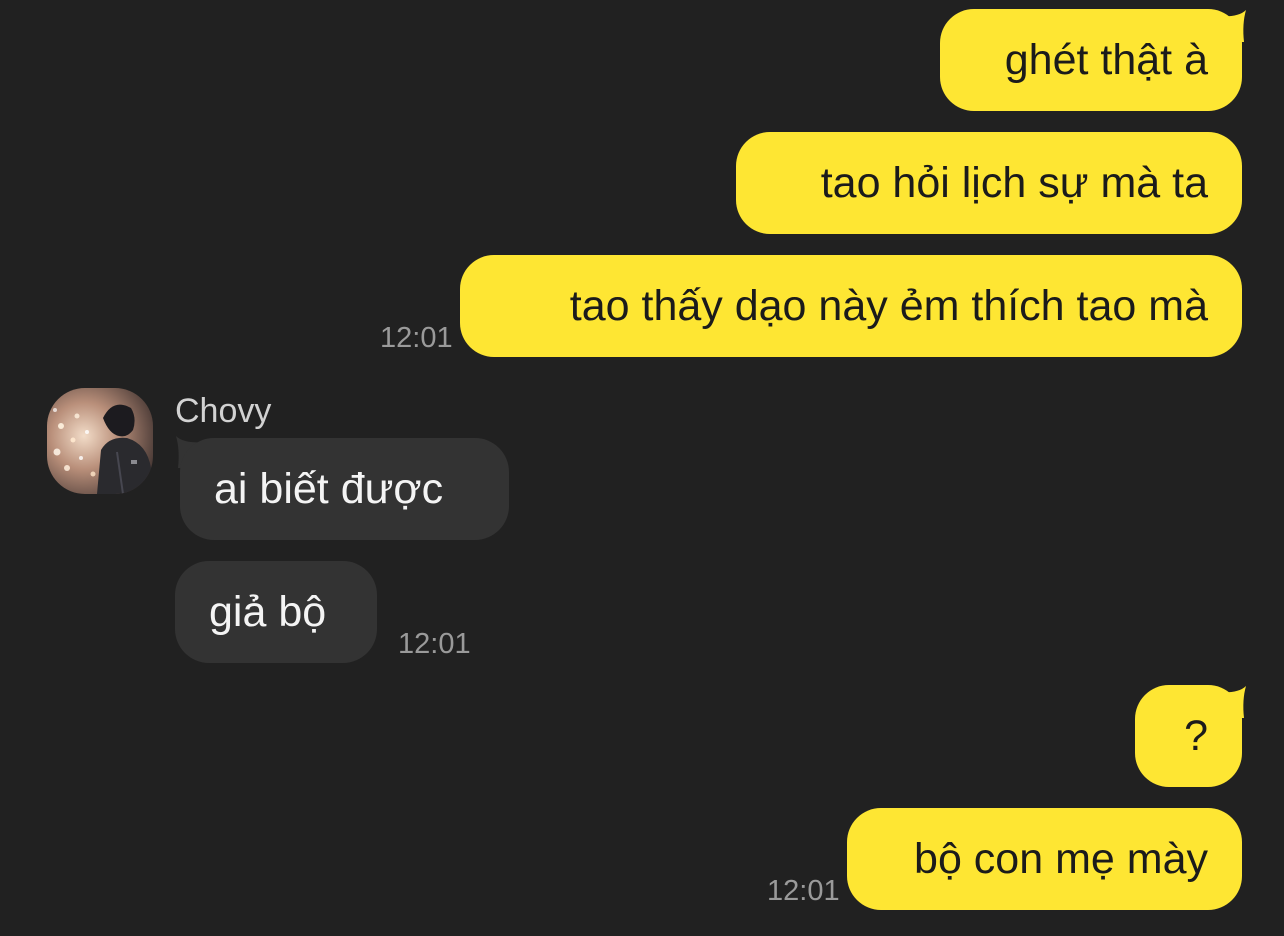  What do you see at coordinates (989, 183) in the screenshot?
I see `outgoing-message-bubble: tao hỏi lịch sự mà ta` at bounding box center [989, 183].